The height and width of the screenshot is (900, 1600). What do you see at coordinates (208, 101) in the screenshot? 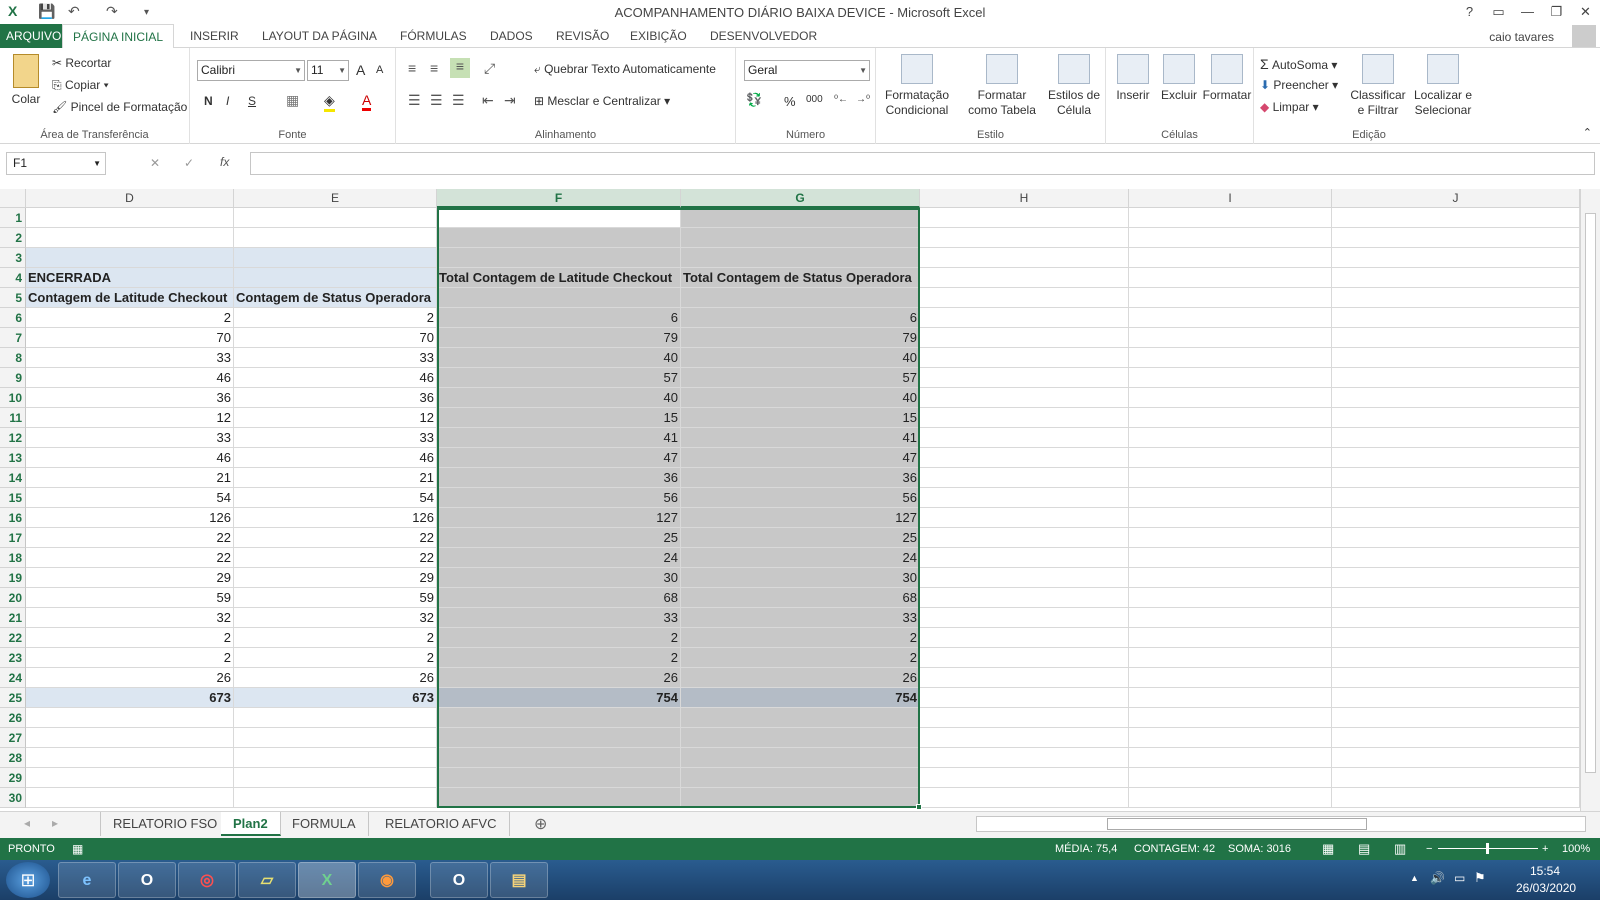
I see `bold-button: N` at bounding box center [208, 101].